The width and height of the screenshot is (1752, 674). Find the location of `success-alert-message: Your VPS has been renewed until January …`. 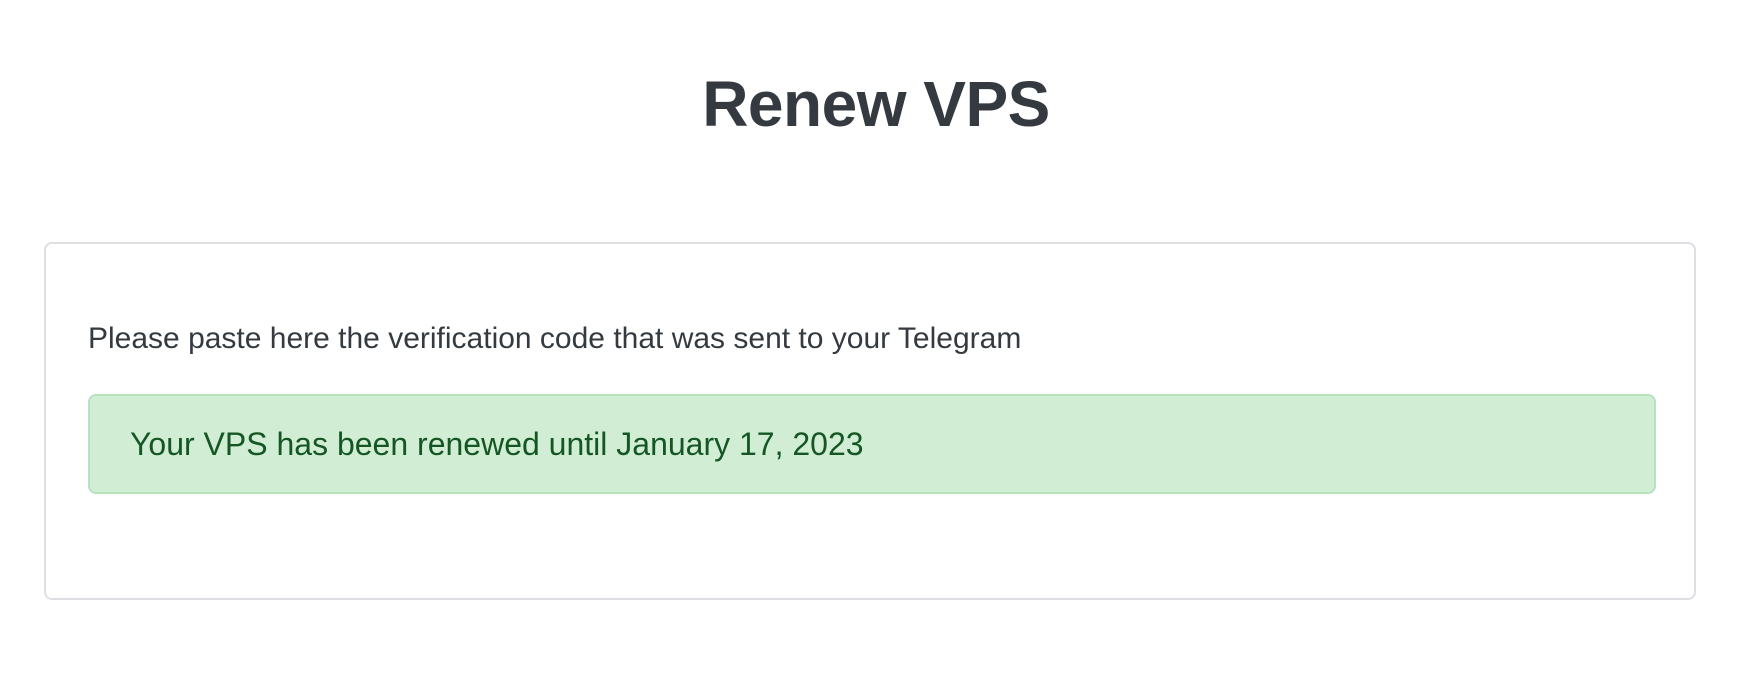

success-alert-message: Your VPS has been renewed until January … is located at coordinates (497, 444).